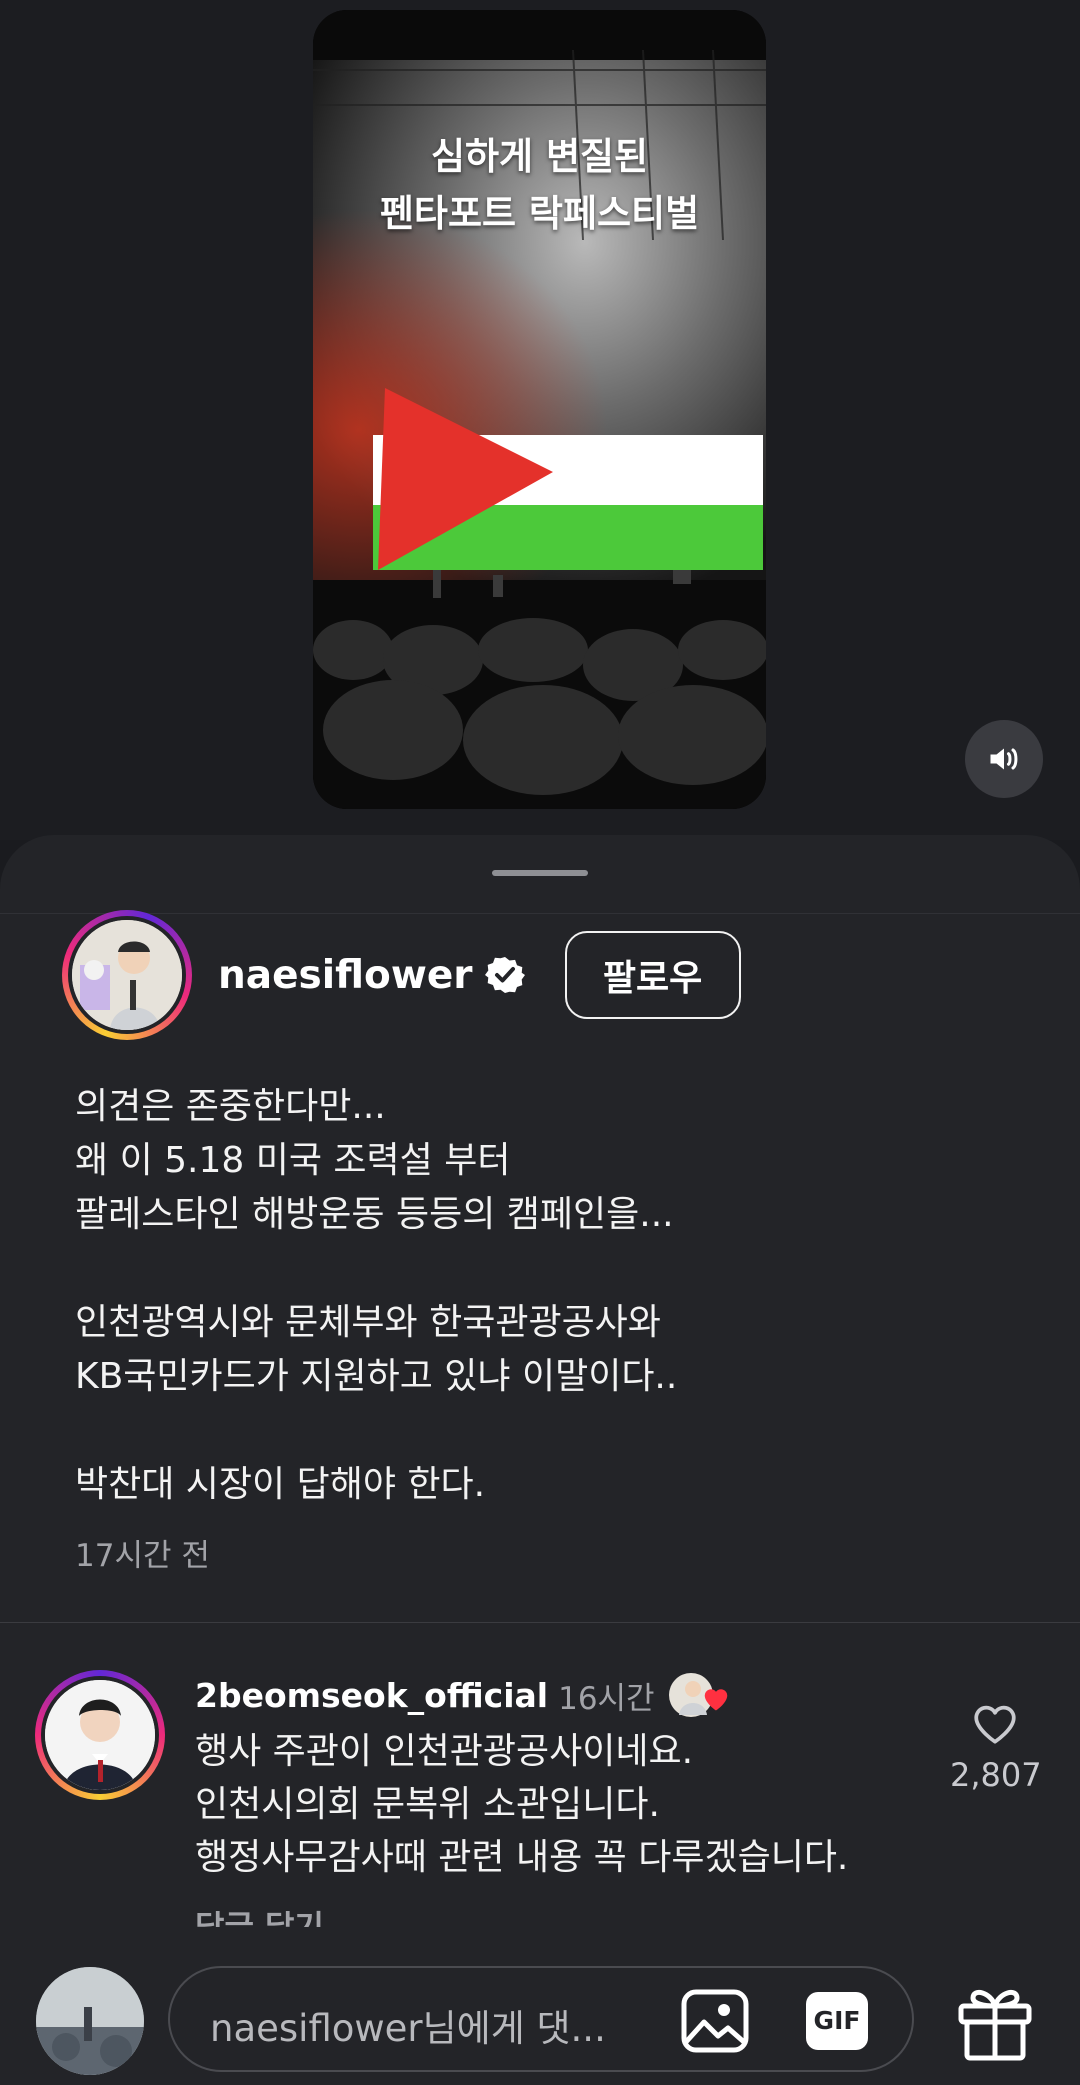 This screenshot has width=1080, height=2085. What do you see at coordinates (697, 1695) in the screenshot?
I see `author-liked-indicator` at bounding box center [697, 1695].